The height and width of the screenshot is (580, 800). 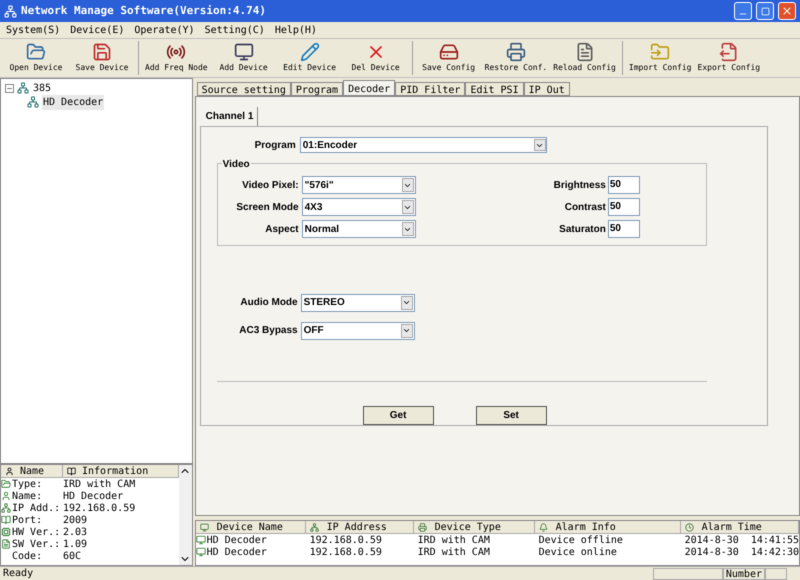 I want to click on toolbar-button: Reload Config, so click(x=584, y=58).